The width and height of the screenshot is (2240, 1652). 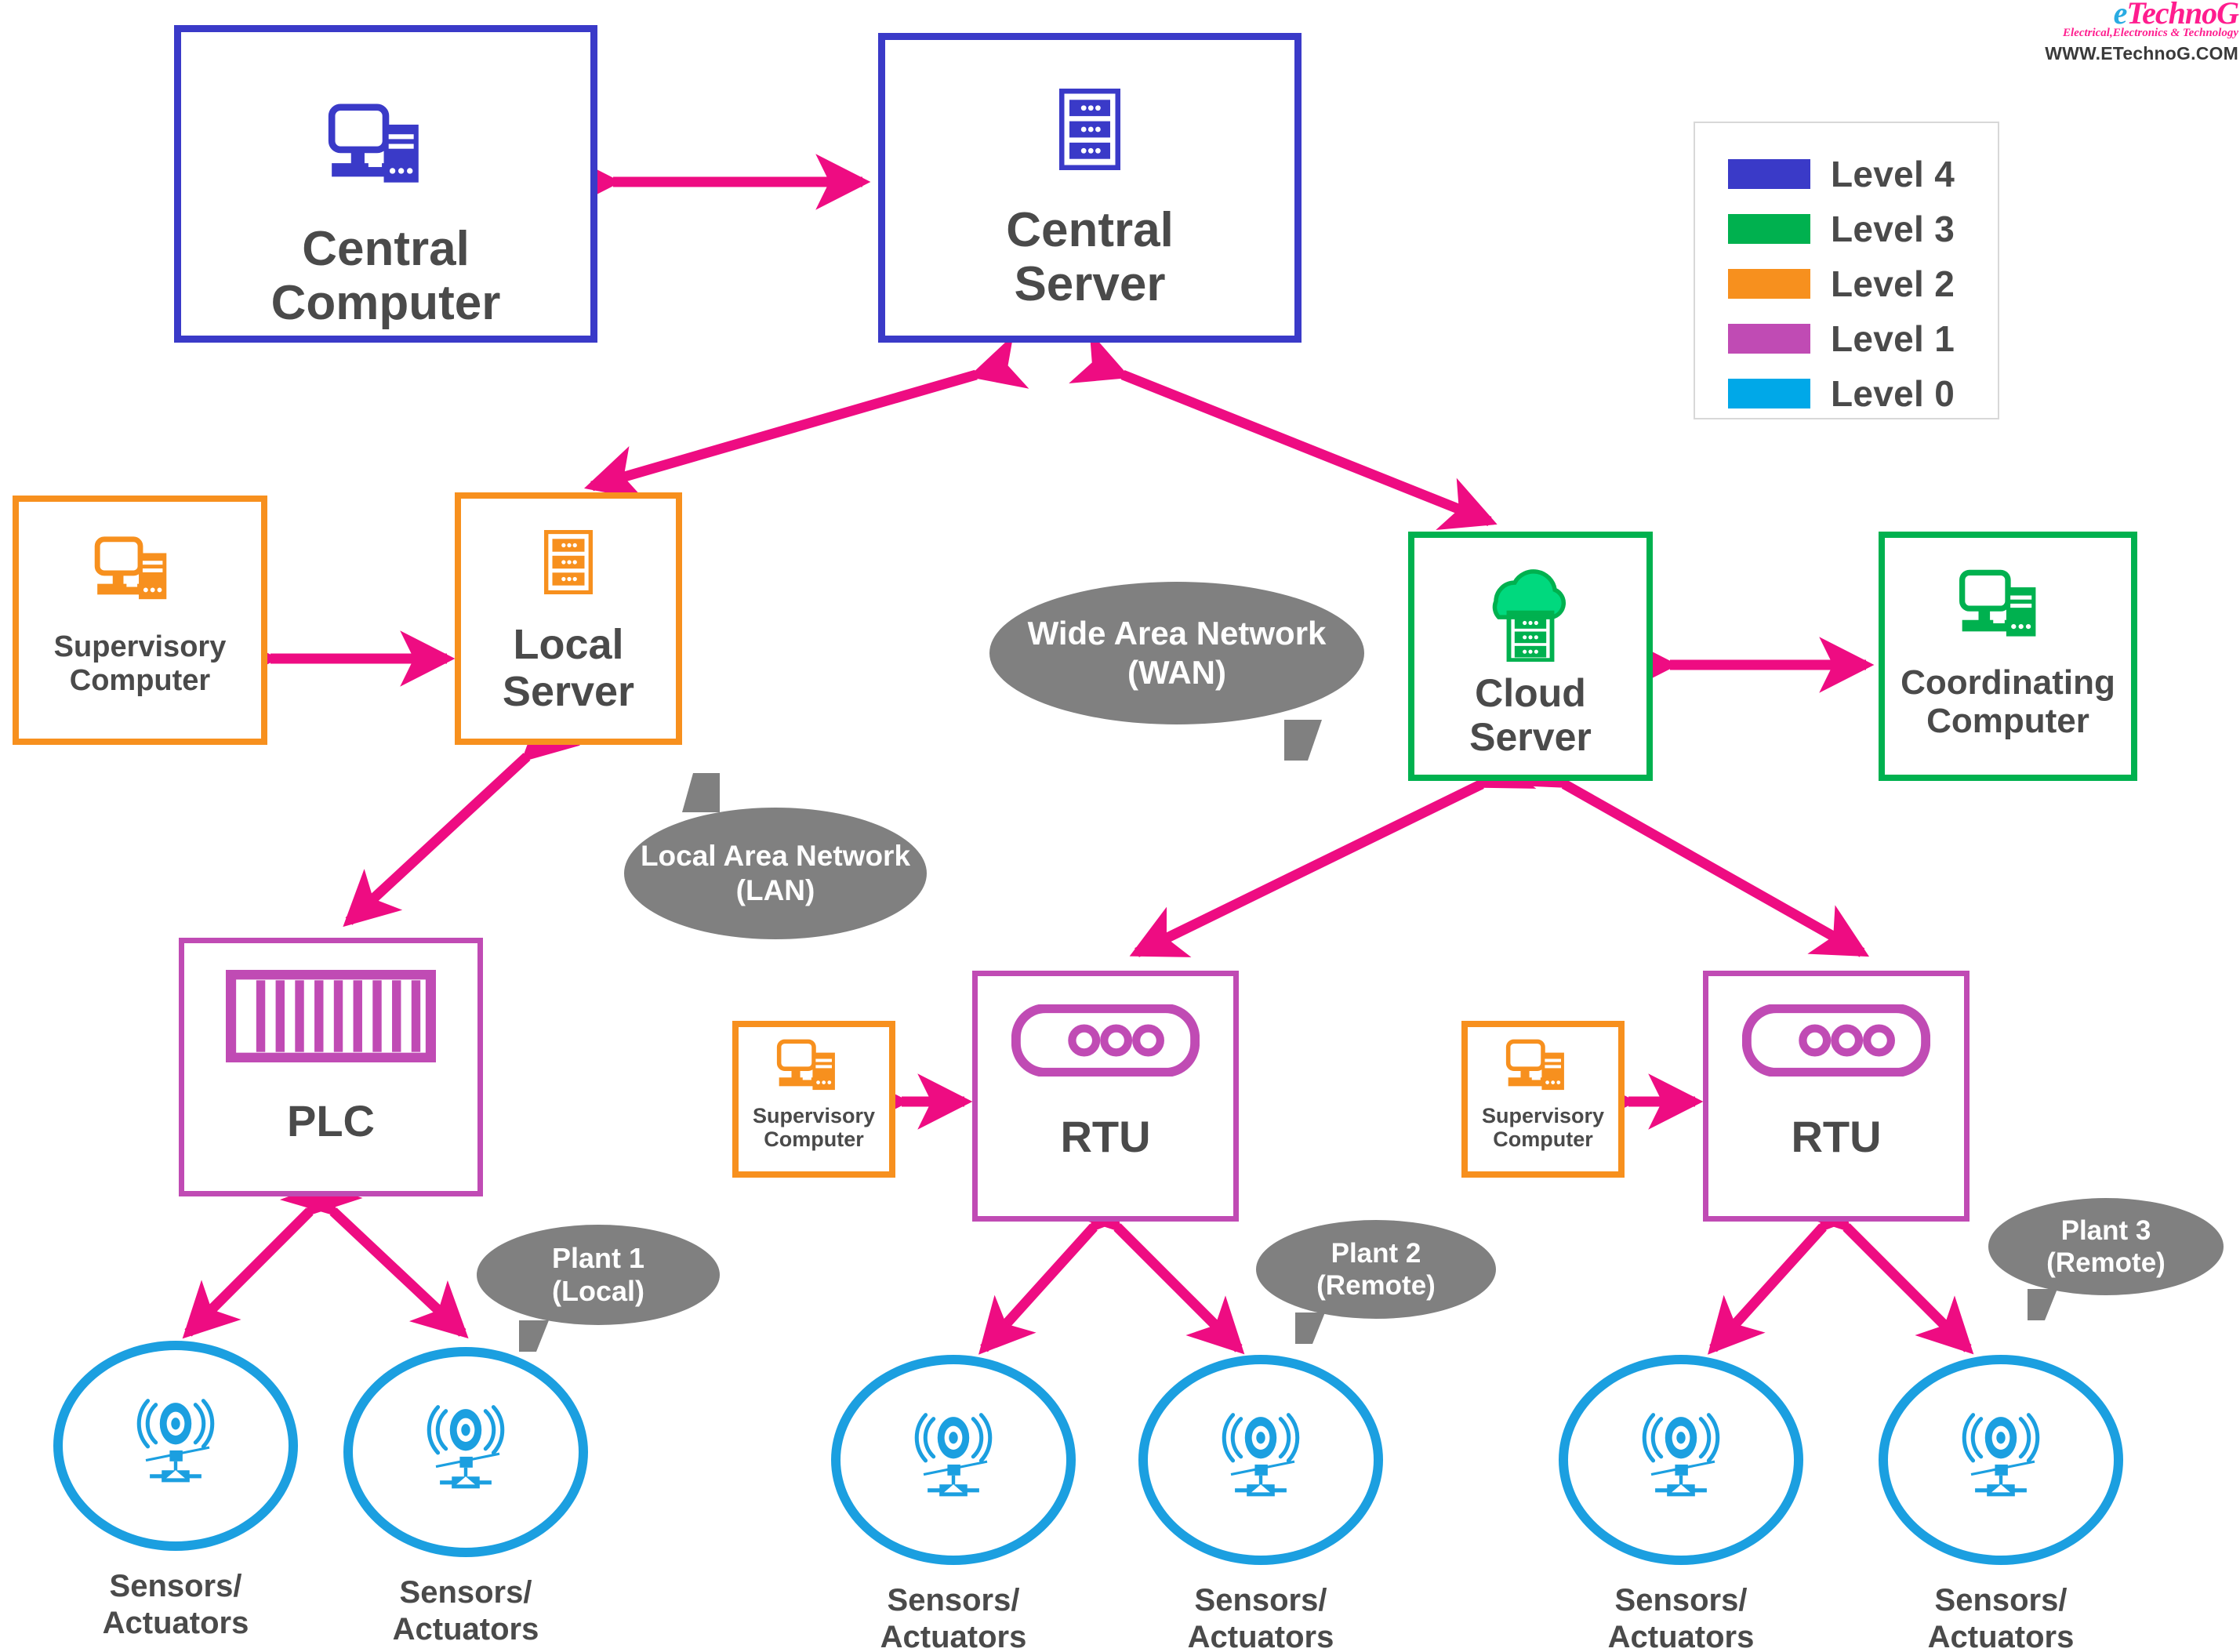 I want to click on sensor-label-2: Sensors/ Actuators, so click(x=466, y=1611).